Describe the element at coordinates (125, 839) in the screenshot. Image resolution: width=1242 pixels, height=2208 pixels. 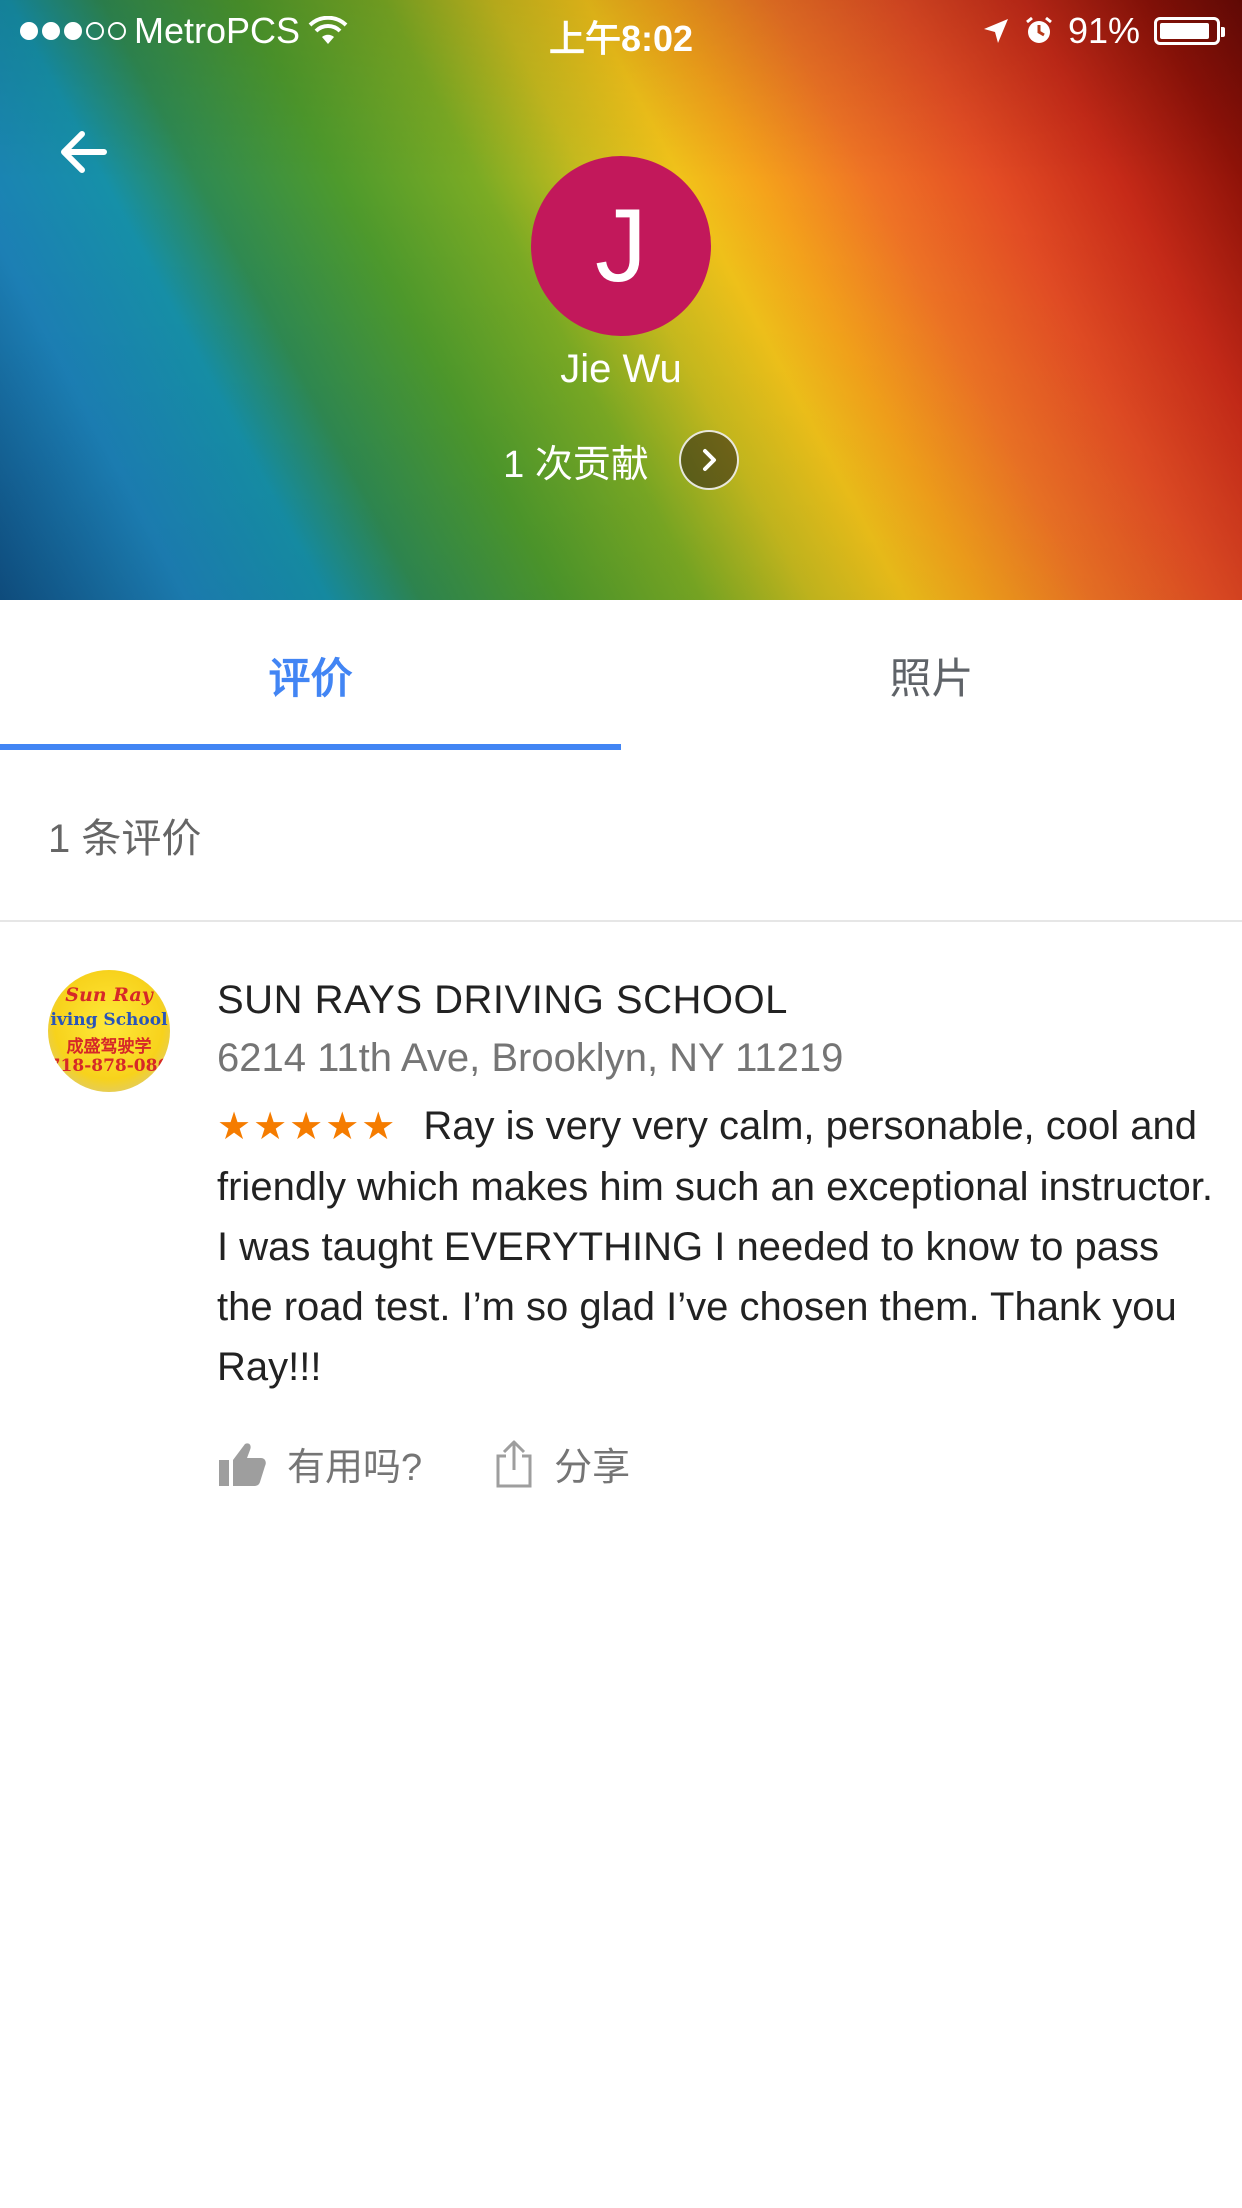
I see `review-count: 1 条评价` at that location.